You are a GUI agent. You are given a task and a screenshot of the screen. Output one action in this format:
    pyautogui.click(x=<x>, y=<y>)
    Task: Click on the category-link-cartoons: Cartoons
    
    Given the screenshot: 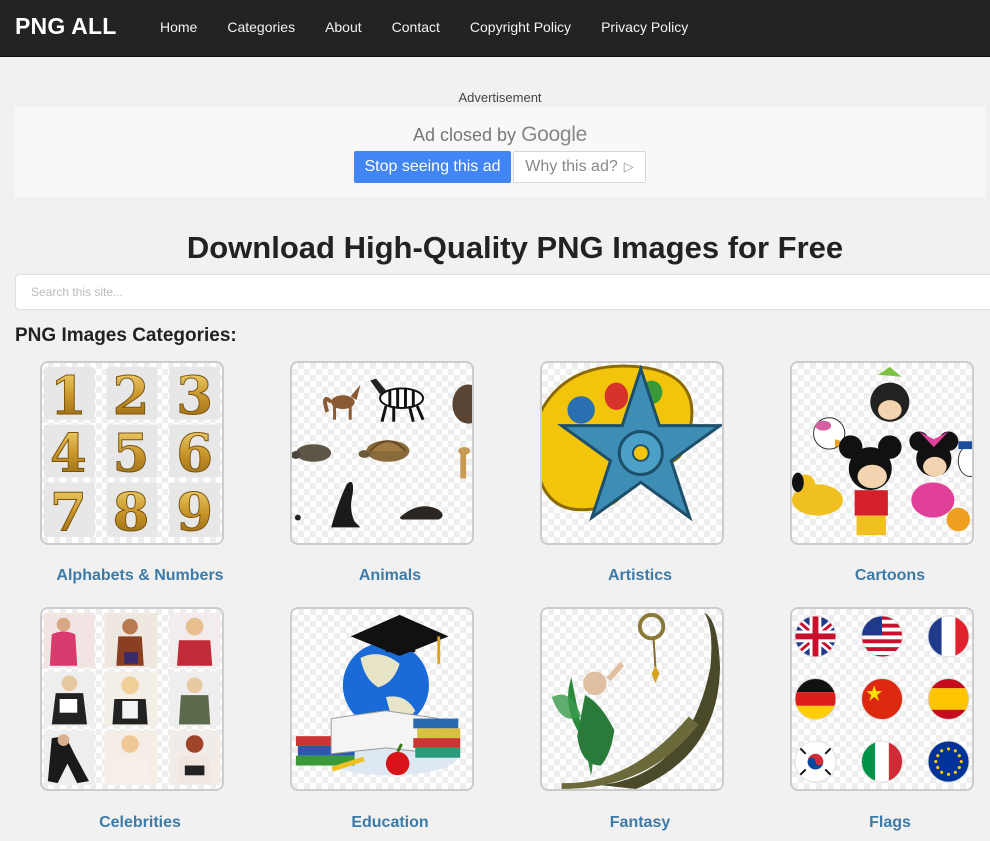 What is the action you would take?
    pyautogui.click(x=877, y=576)
    